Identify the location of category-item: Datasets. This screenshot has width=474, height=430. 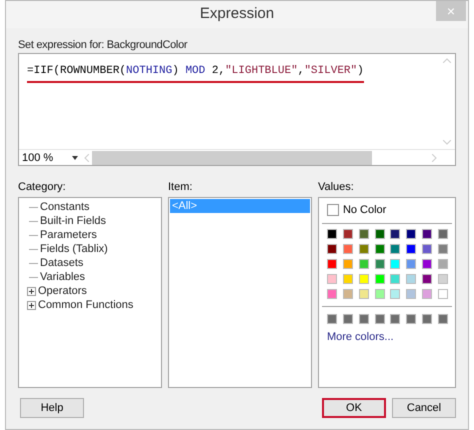
(62, 263).